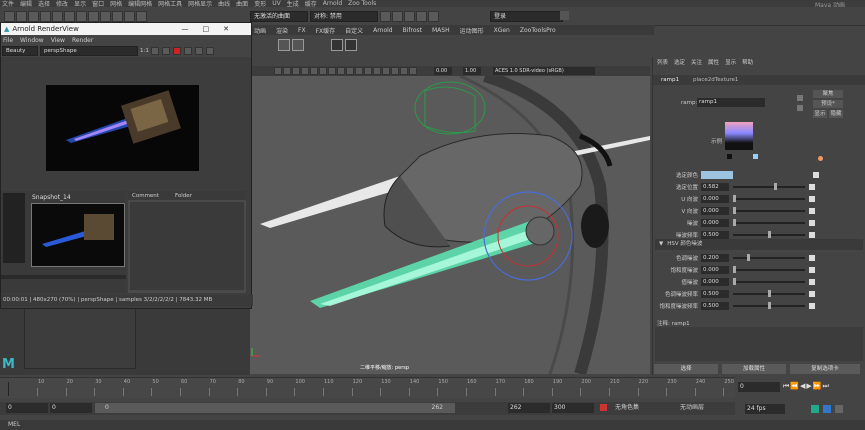  Describe the element at coordinates (209, 51) in the screenshot. I see `settings-icon` at that location.